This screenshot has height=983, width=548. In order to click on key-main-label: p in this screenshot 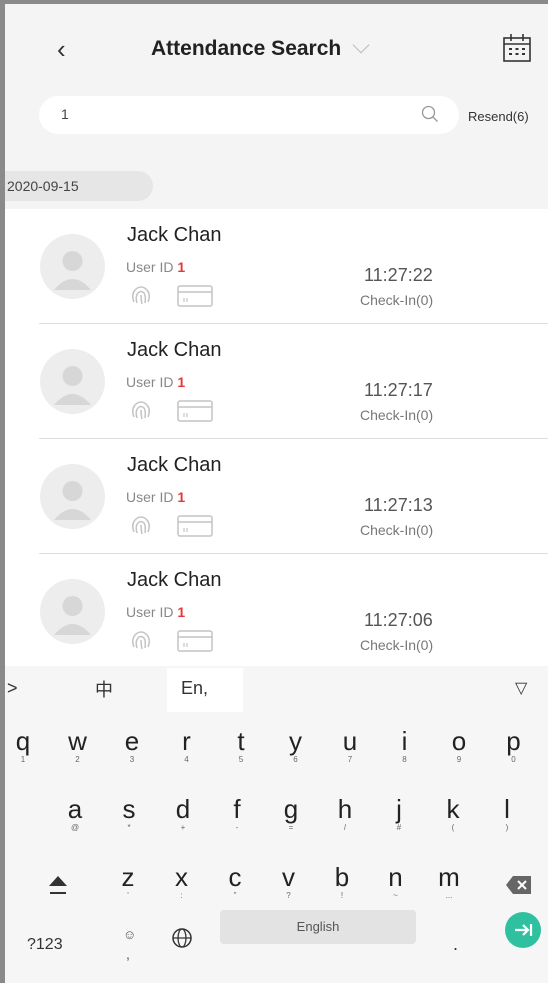, I will do `click(513, 741)`.